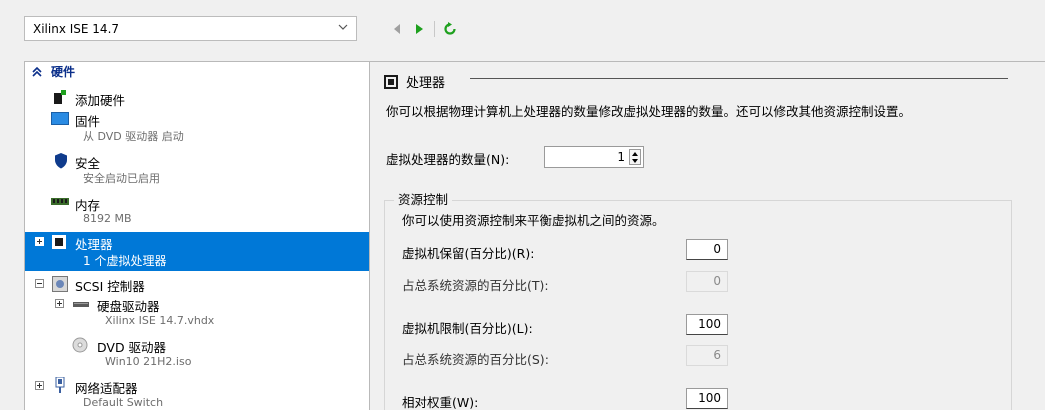  Describe the element at coordinates (197, 127) in the screenshot. I see `tree-item-firmware: 固件 从 DVD 驱动器 启动` at that location.